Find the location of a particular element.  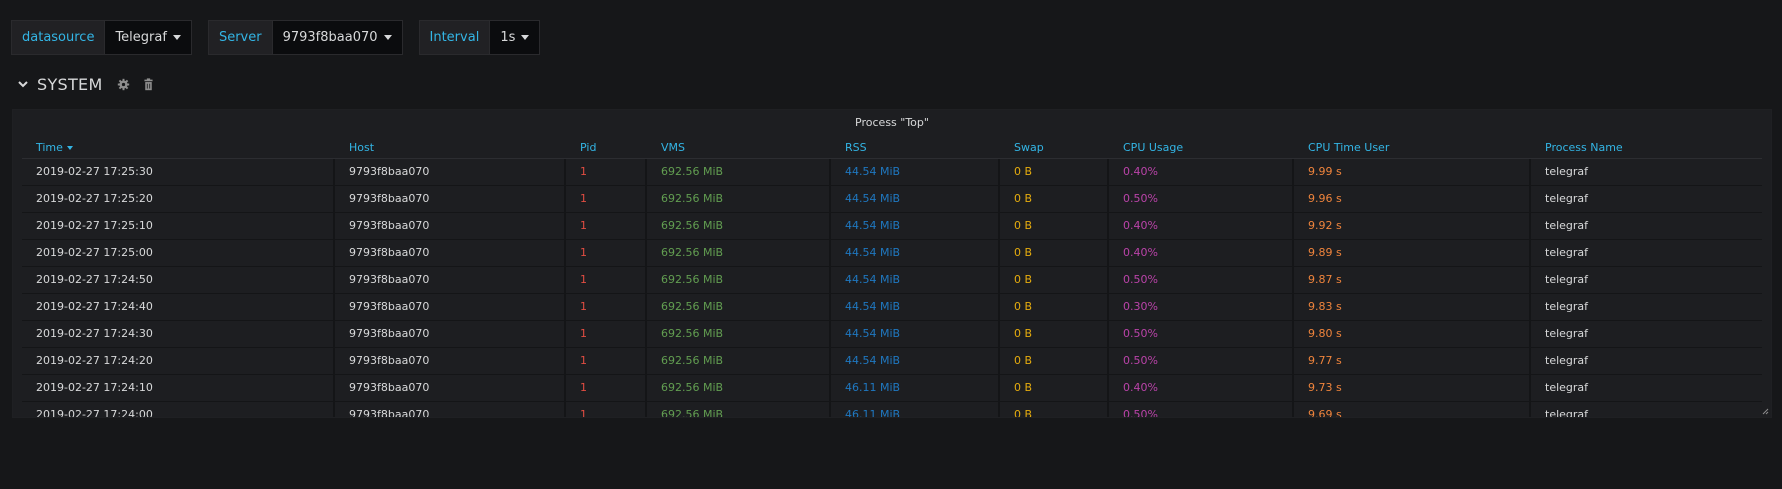

cell-time: 2019-02-27 17:24:40 is located at coordinates (178, 307).